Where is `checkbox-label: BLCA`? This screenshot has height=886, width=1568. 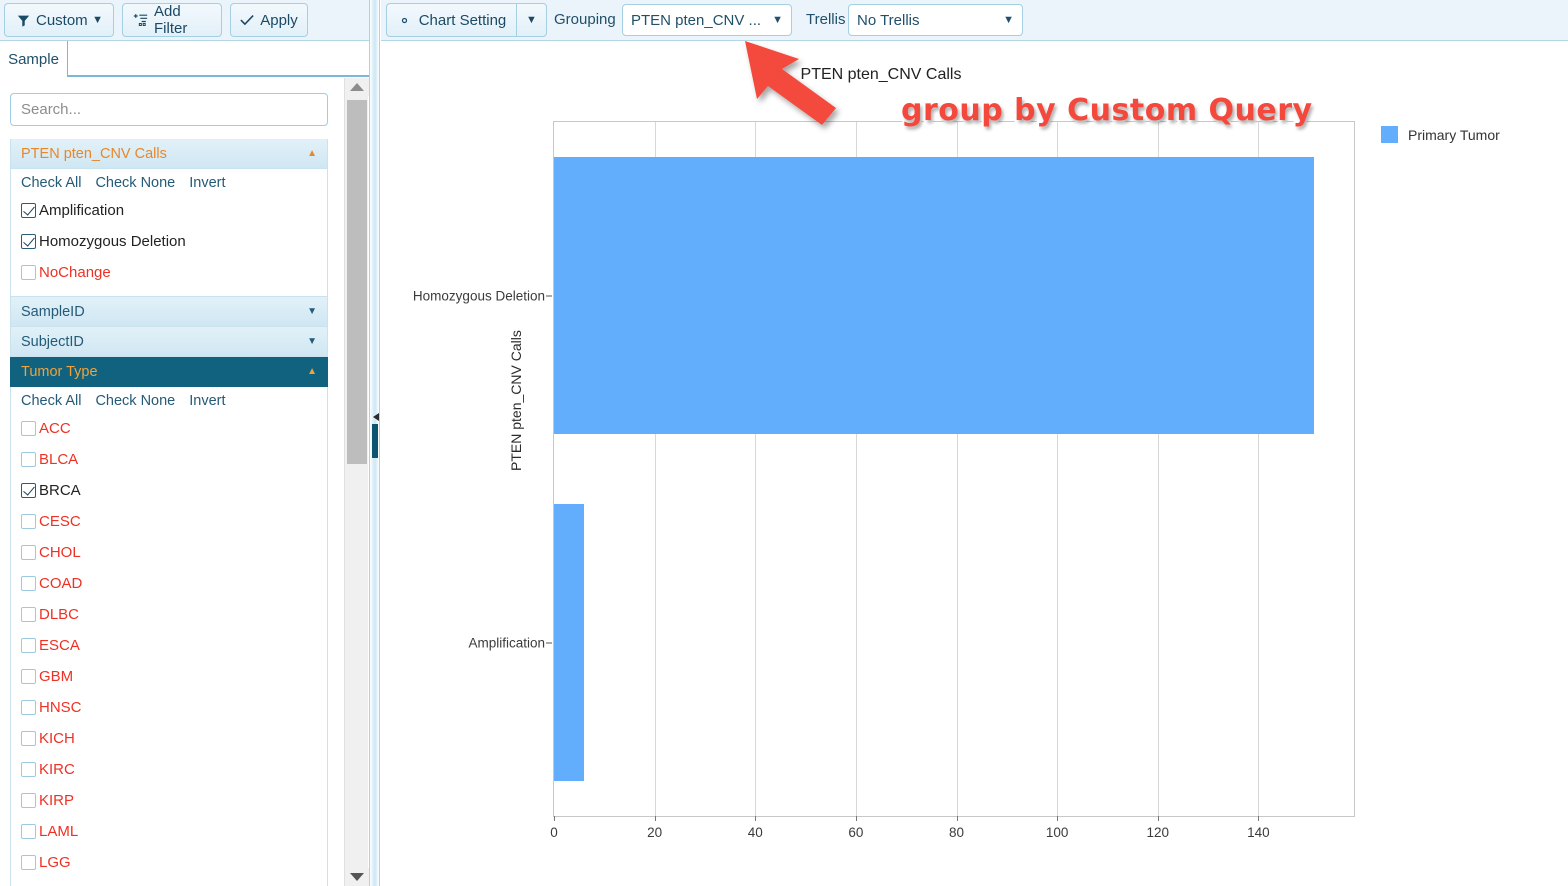
checkbox-label: BLCA is located at coordinates (59, 459).